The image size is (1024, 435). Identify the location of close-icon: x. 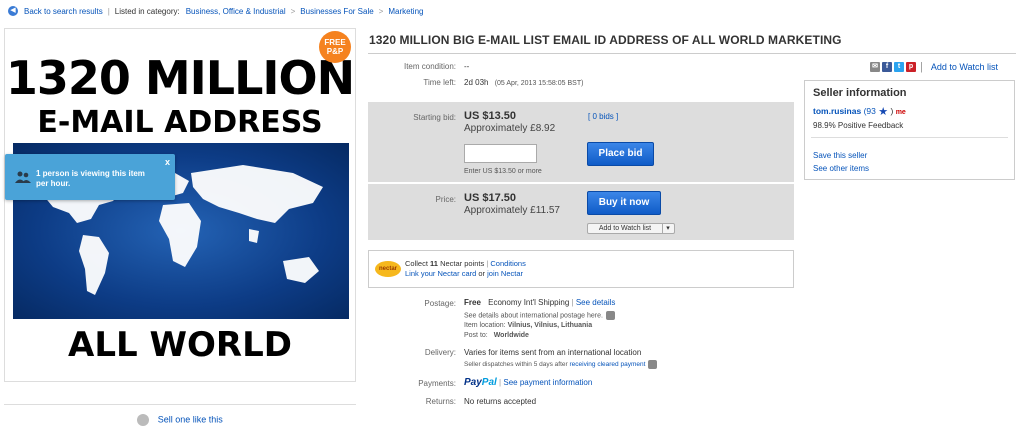
(167, 162).